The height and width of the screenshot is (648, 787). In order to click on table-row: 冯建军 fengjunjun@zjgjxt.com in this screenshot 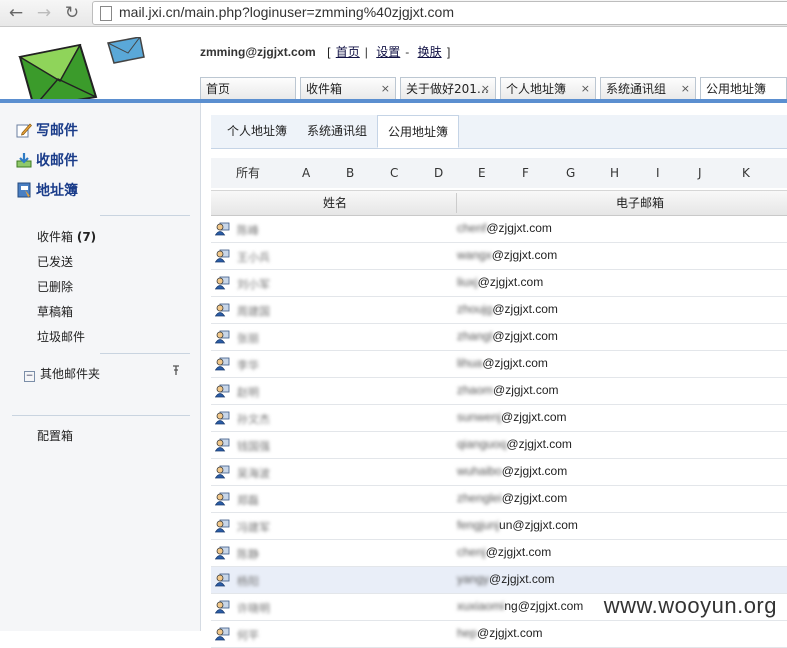, I will do `click(499, 526)`.